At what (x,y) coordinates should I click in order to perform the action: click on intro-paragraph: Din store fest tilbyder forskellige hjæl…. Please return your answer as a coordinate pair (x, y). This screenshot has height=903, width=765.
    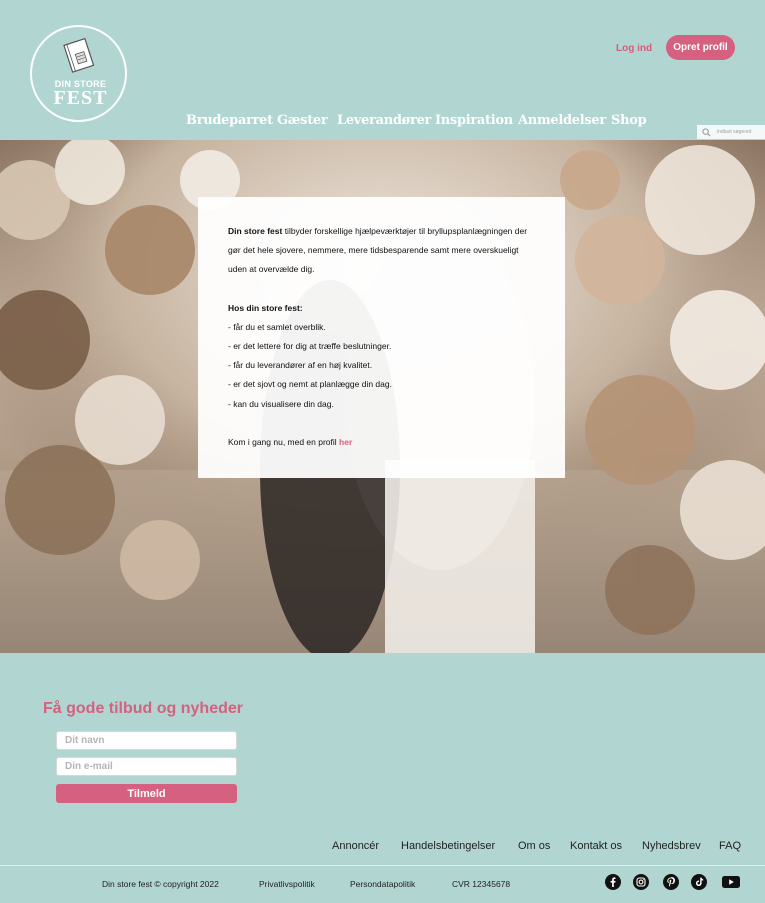
    Looking at the image, I should click on (381, 251).